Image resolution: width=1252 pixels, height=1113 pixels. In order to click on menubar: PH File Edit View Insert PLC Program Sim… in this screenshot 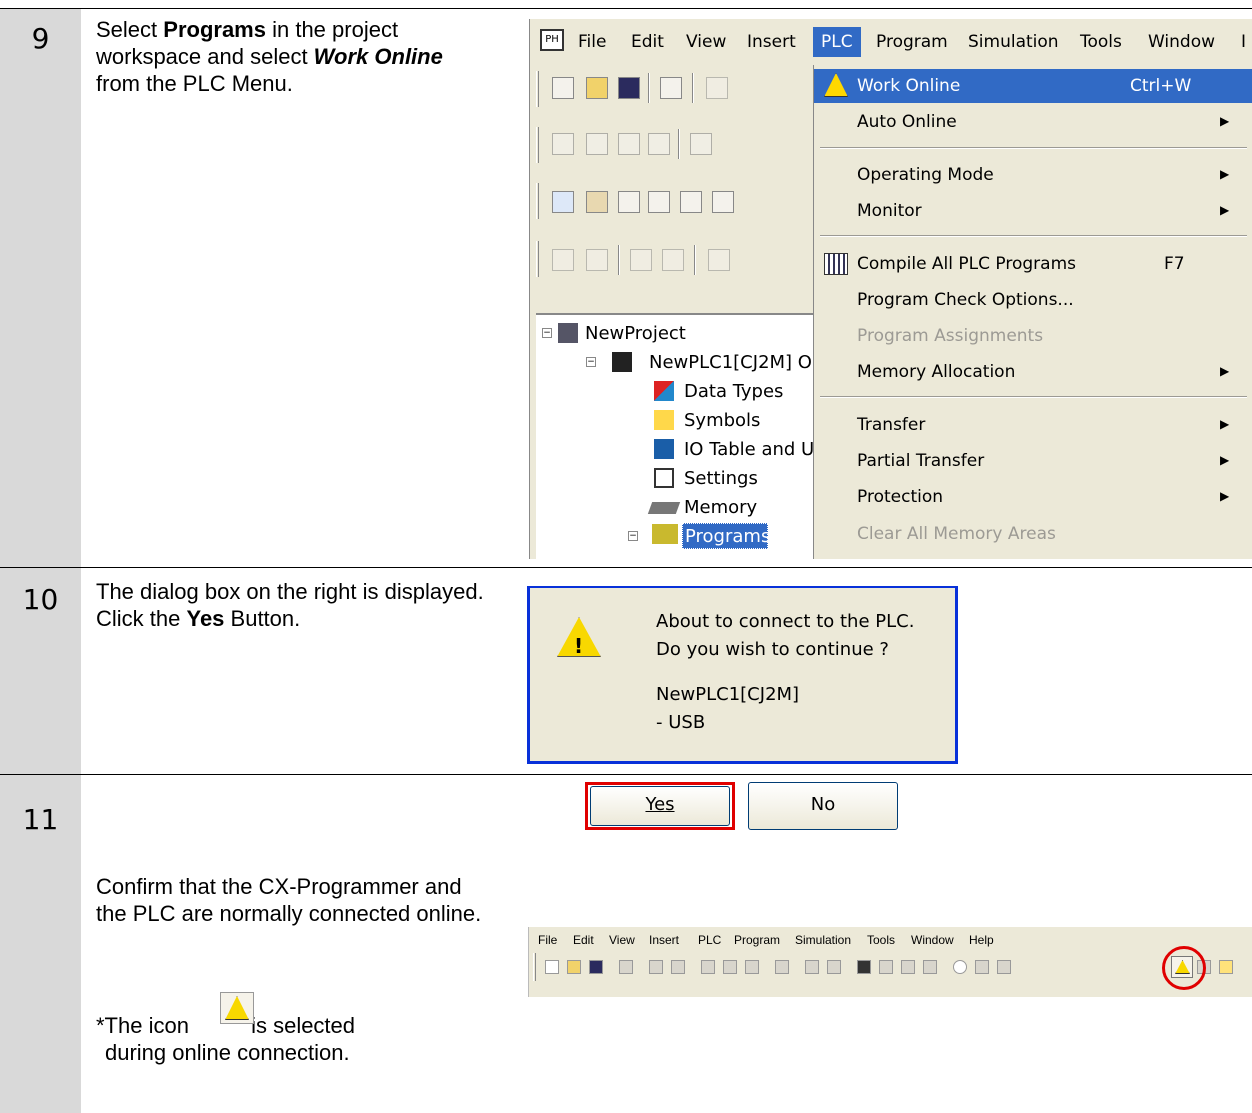, I will do `click(891, 42)`.